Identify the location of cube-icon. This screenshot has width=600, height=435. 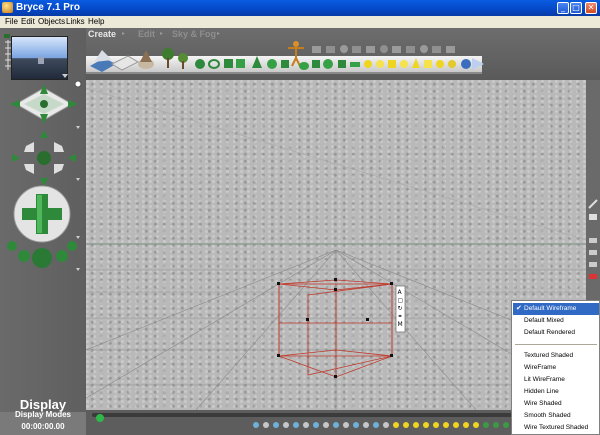
(234, 63).